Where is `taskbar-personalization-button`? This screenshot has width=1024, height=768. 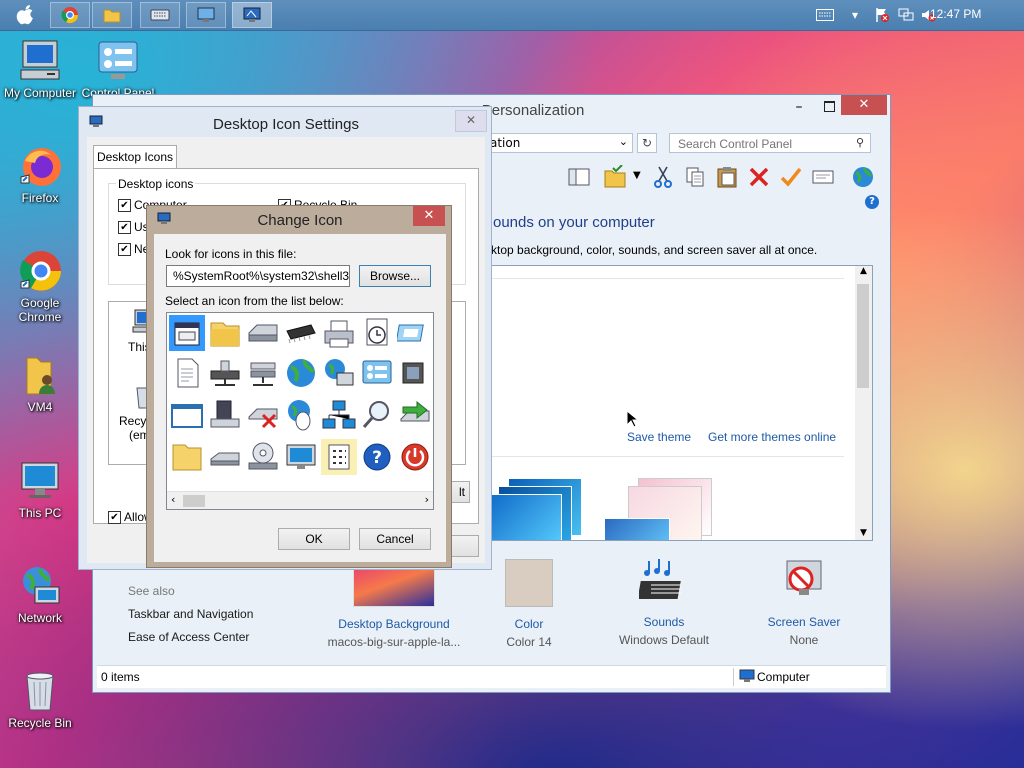 taskbar-personalization-button is located at coordinates (252, 15).